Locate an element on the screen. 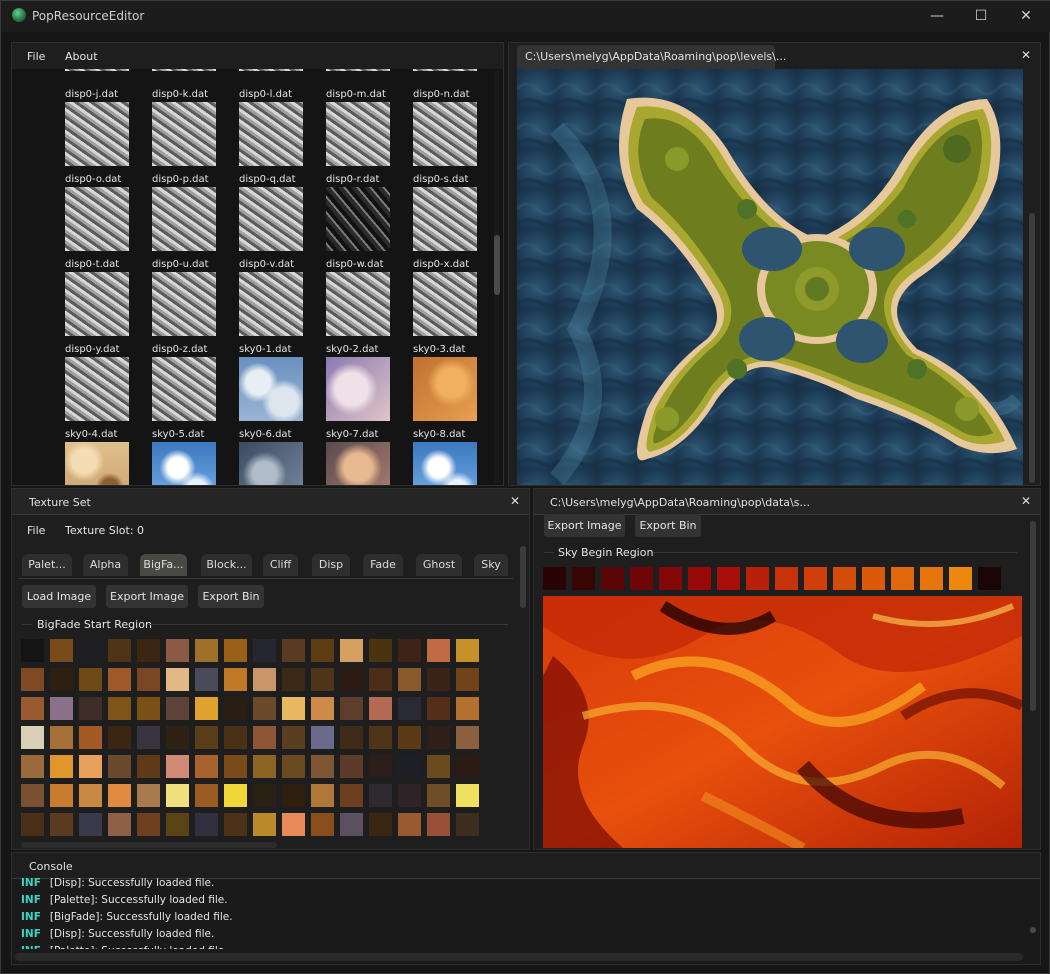  sky-export-bin-button: Export Bin is located at coordinates (668, 525).